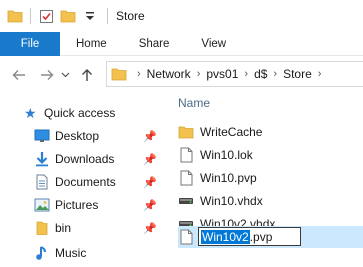  What do you see at coordinates (80, 228) in the screenshot?
I see `sidebar-item-bin: bin 📌` at bounding box center [80, 228].